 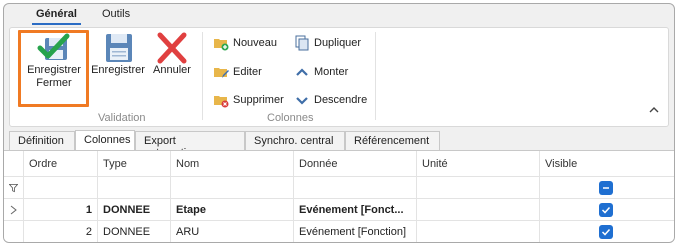 I want to click on filter-cell-visible, so click(x=607, y=187).